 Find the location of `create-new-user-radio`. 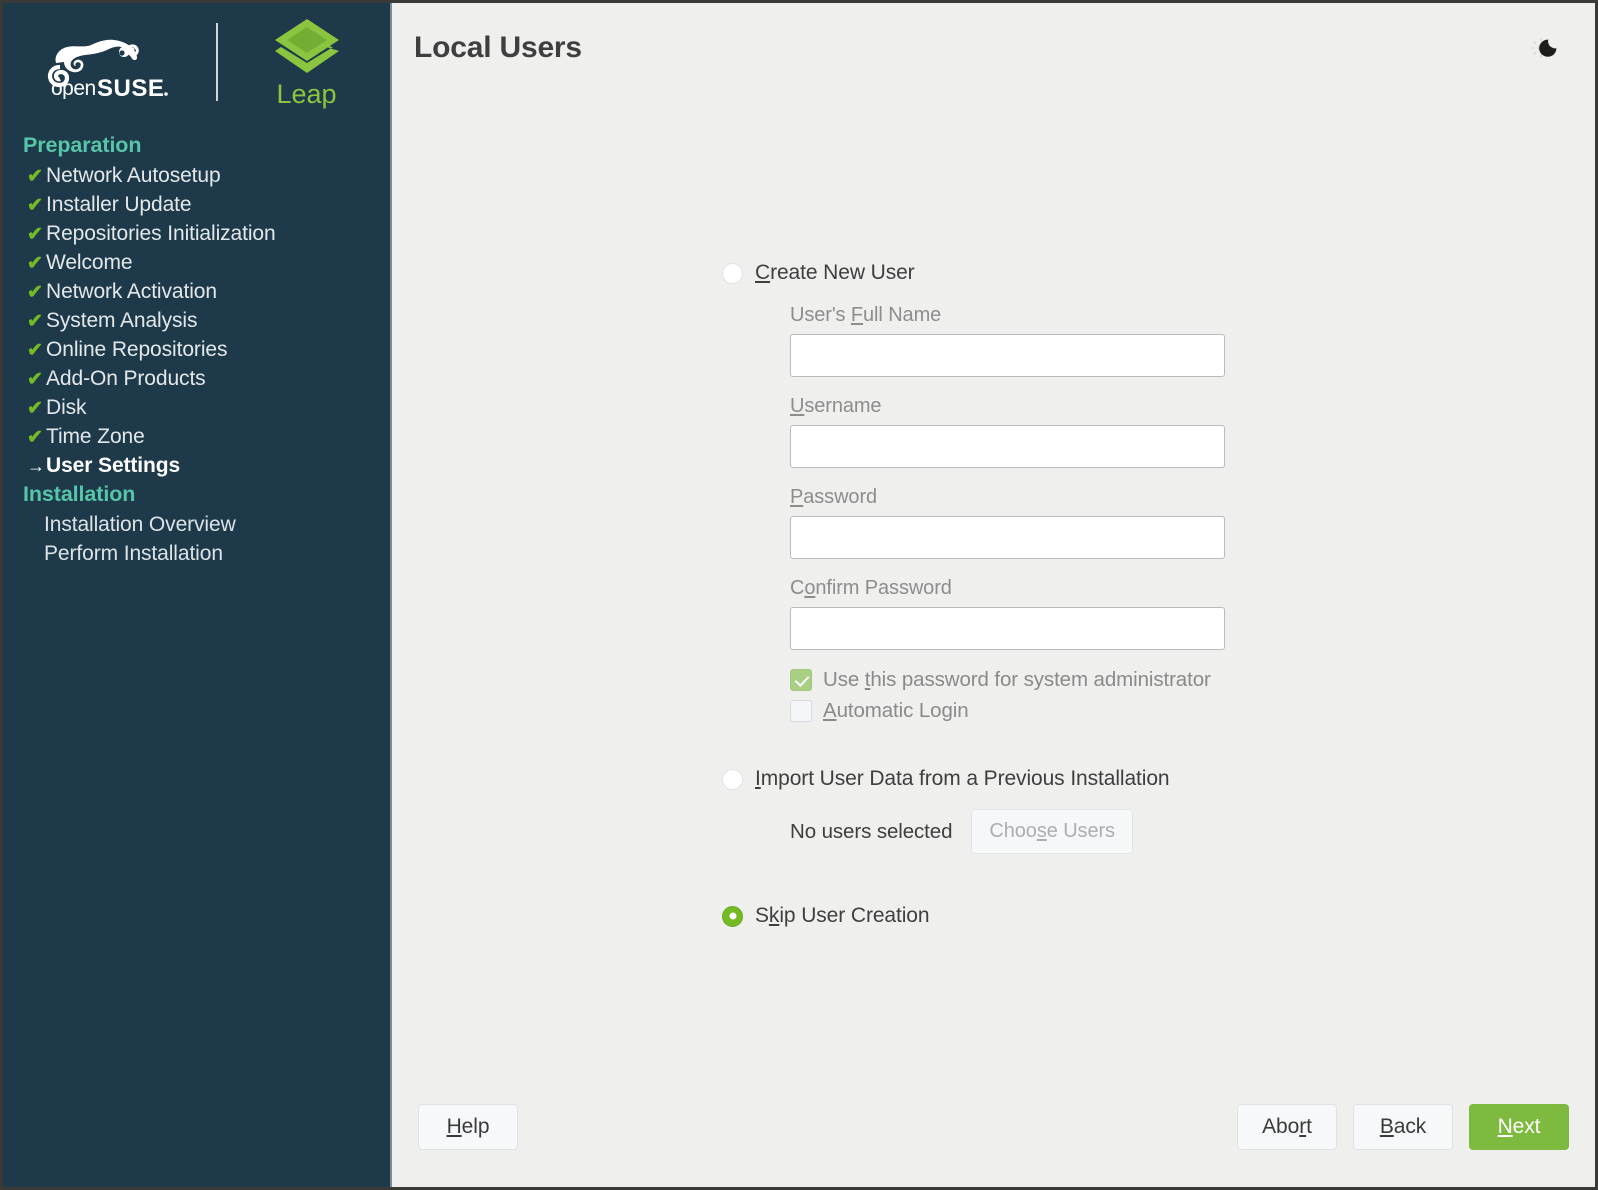

create-new-user-radio is located at coordinates (732, 273).